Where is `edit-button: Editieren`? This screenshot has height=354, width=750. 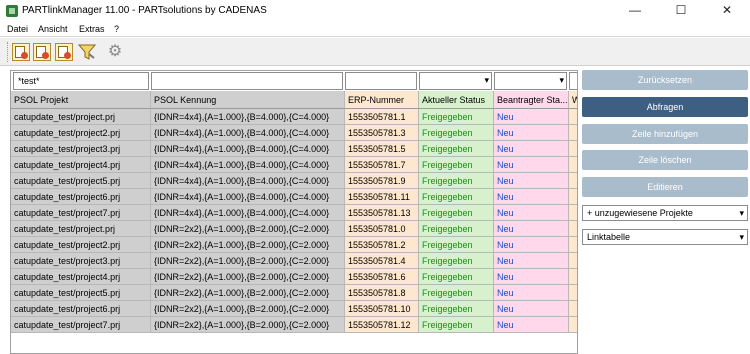
edit-button: Editieren is located at coordinates (665, 187).